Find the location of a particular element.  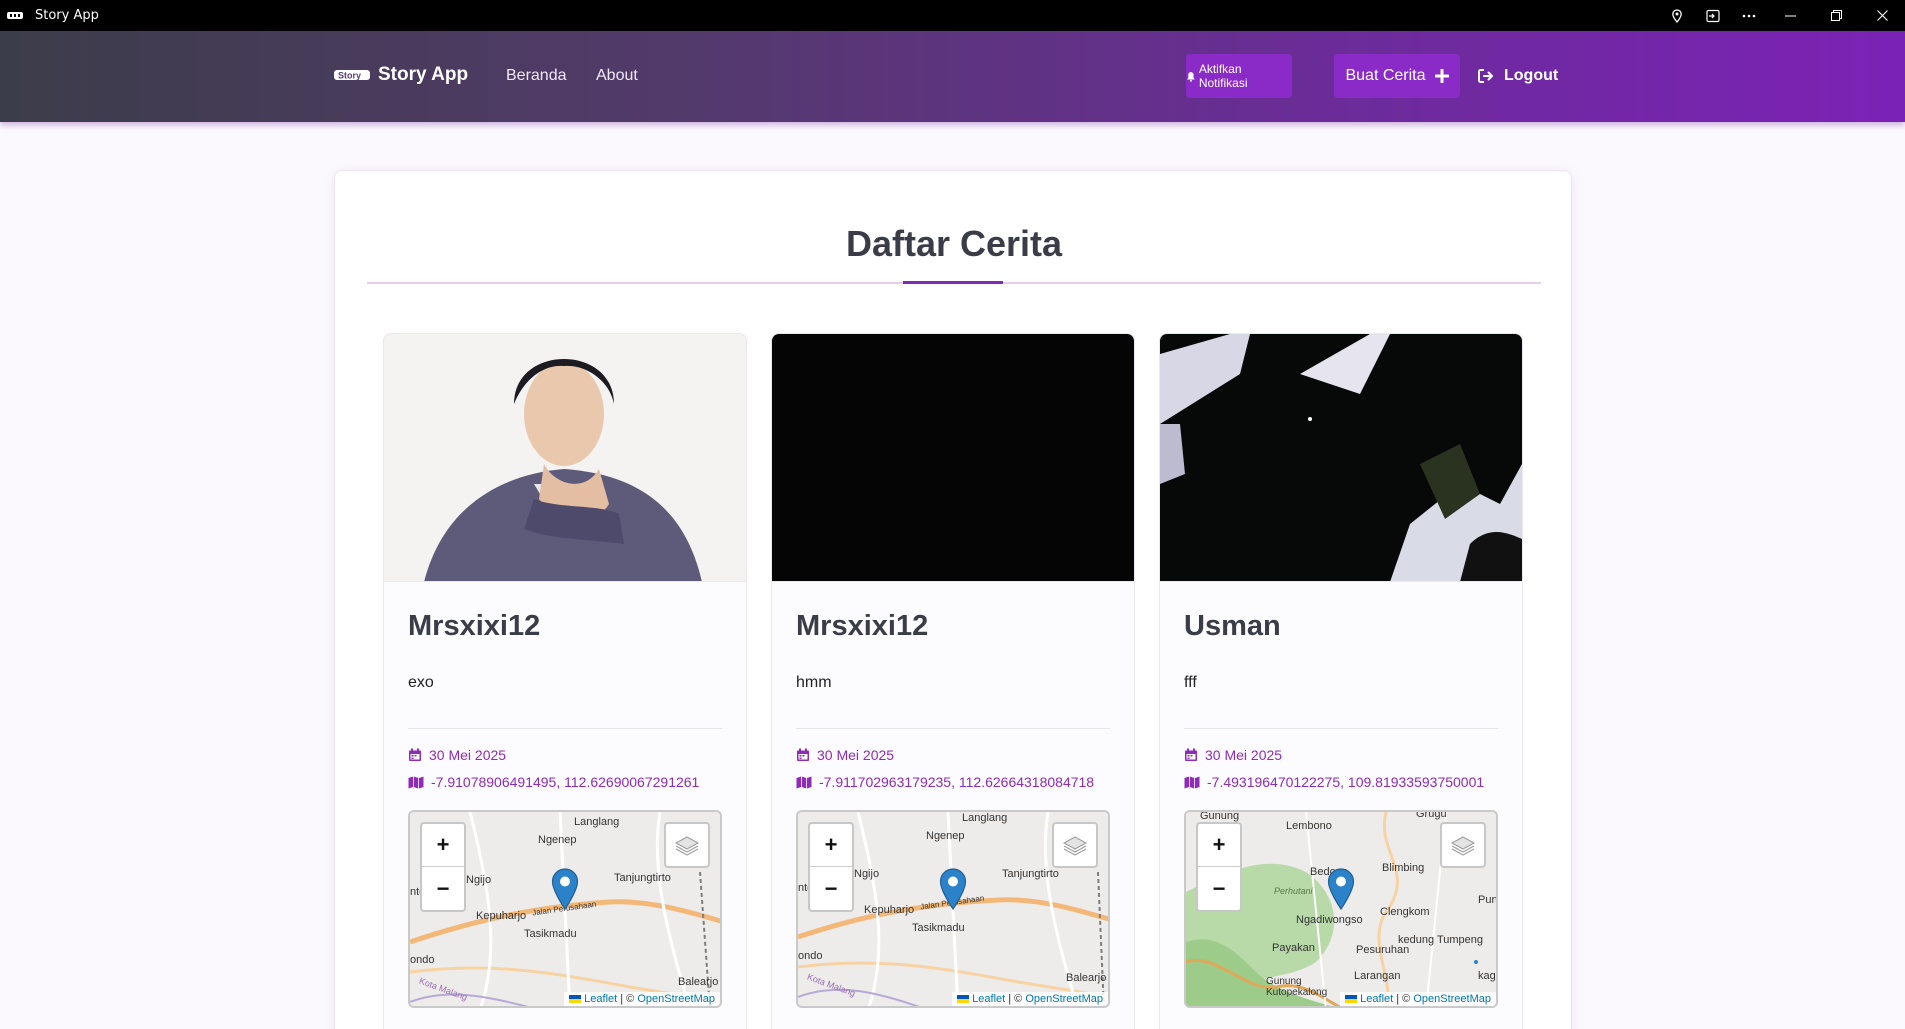

brand-link: Story Story App is located at coordinates (401, 75).